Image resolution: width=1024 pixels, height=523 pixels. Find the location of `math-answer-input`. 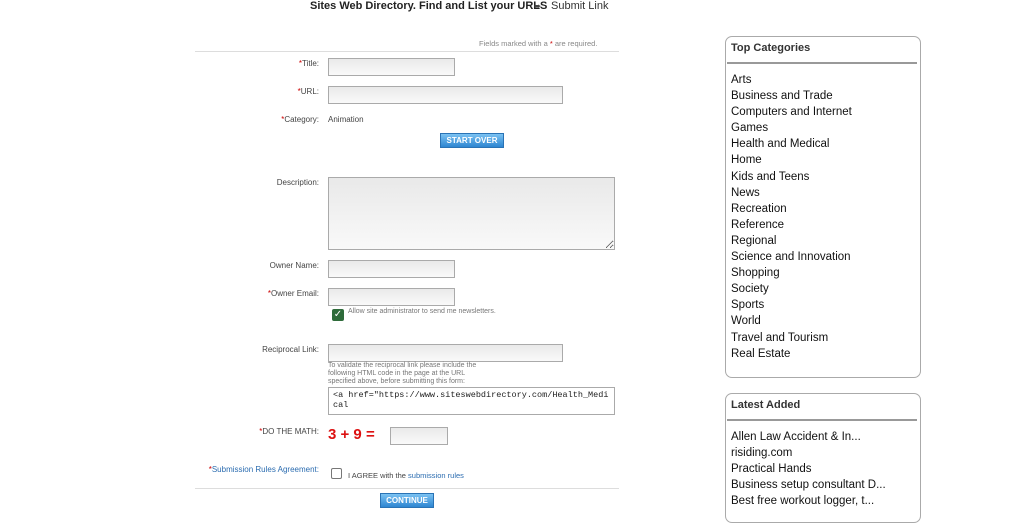

math-answer-input is located at coordinates (419, 436).